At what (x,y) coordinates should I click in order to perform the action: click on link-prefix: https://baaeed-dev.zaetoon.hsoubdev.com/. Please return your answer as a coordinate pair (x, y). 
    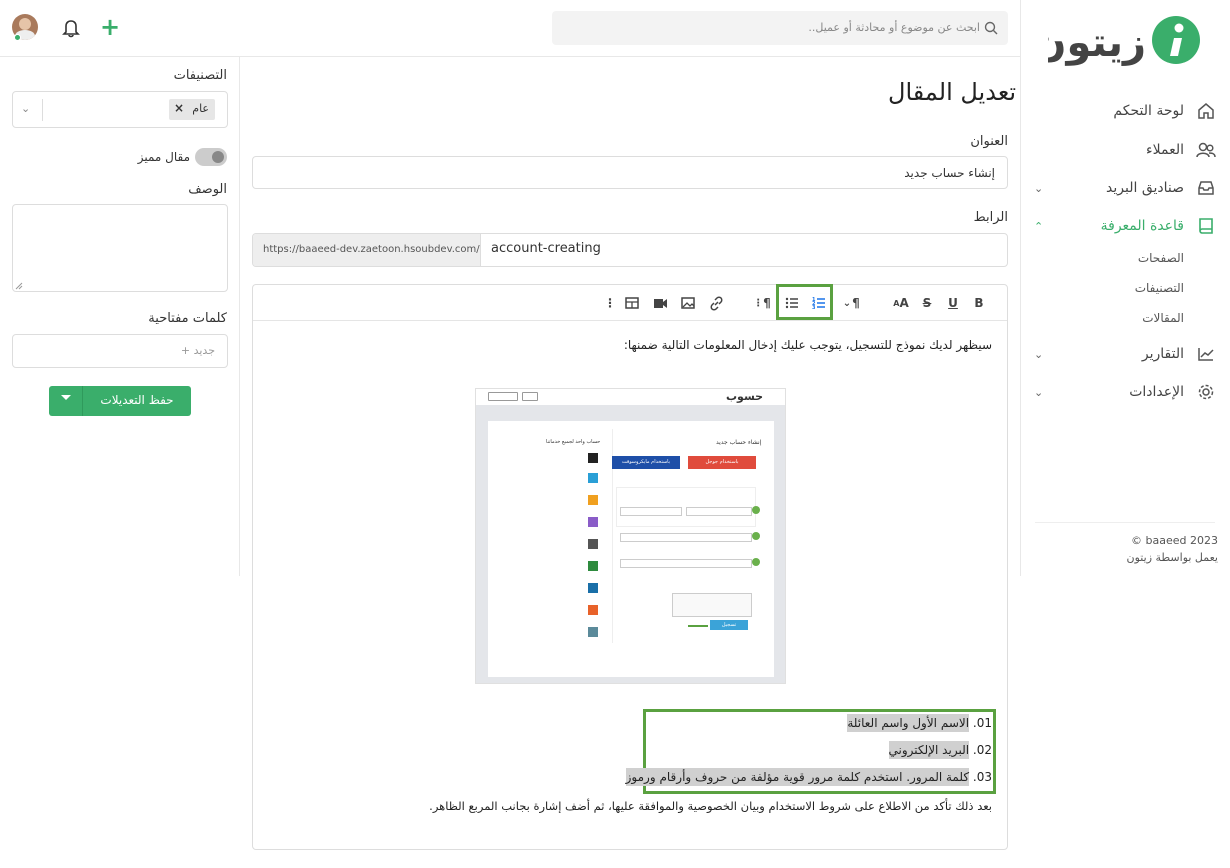
    Looking at the image, I should click on (367, 250).